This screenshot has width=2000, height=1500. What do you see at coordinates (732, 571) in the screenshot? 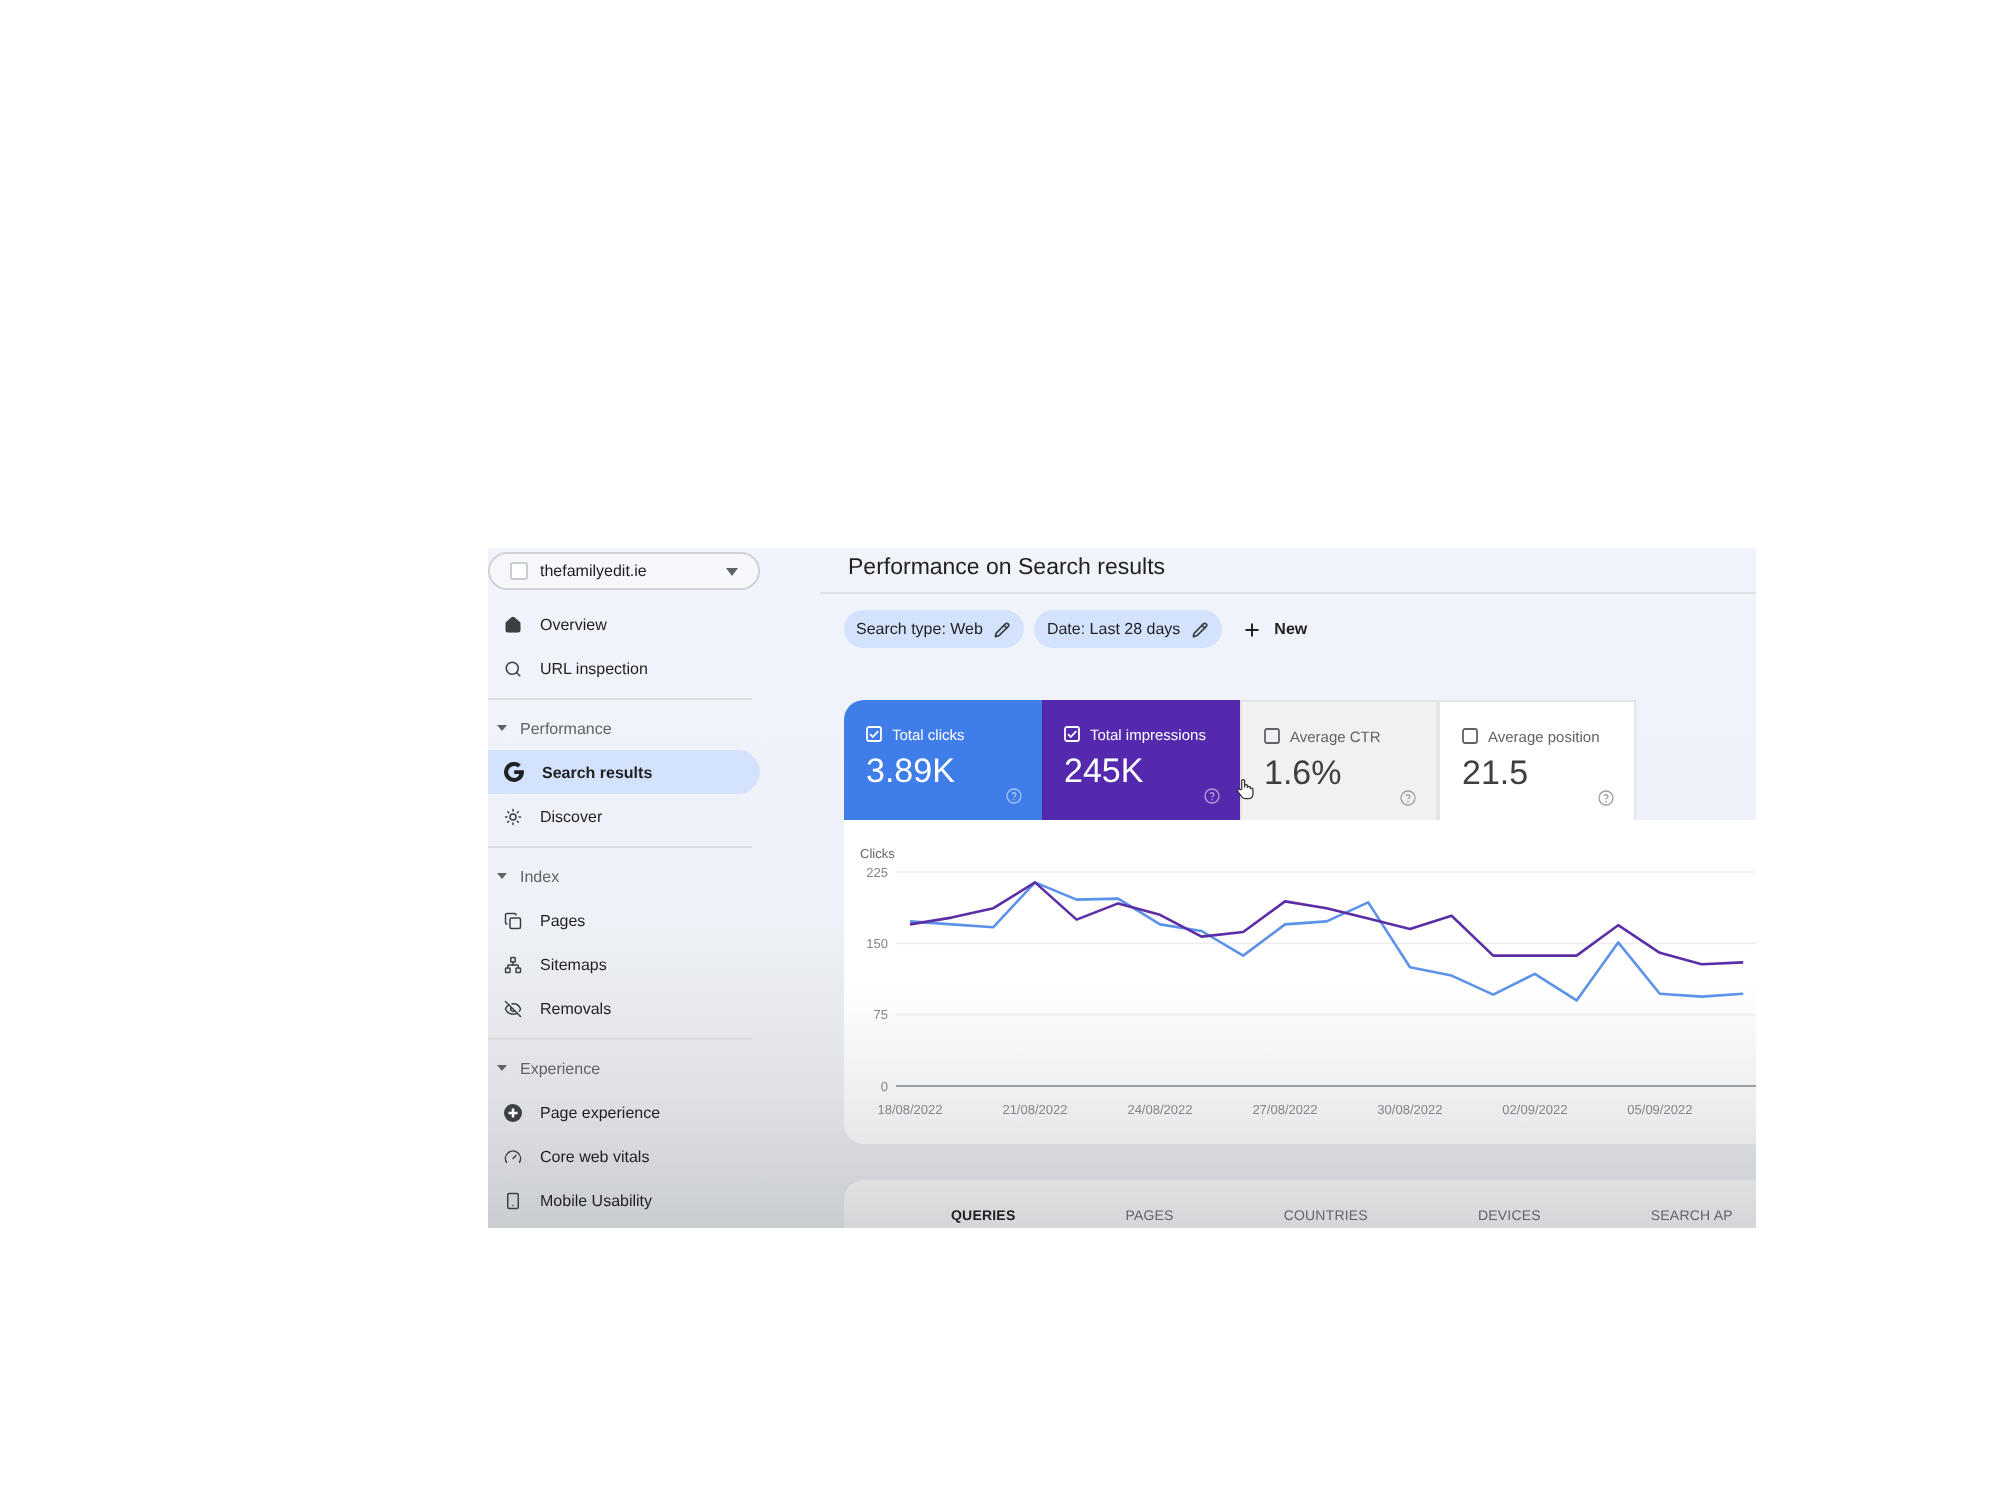
I see `dropdown-caret-icon` at bounding box center [732, 571].